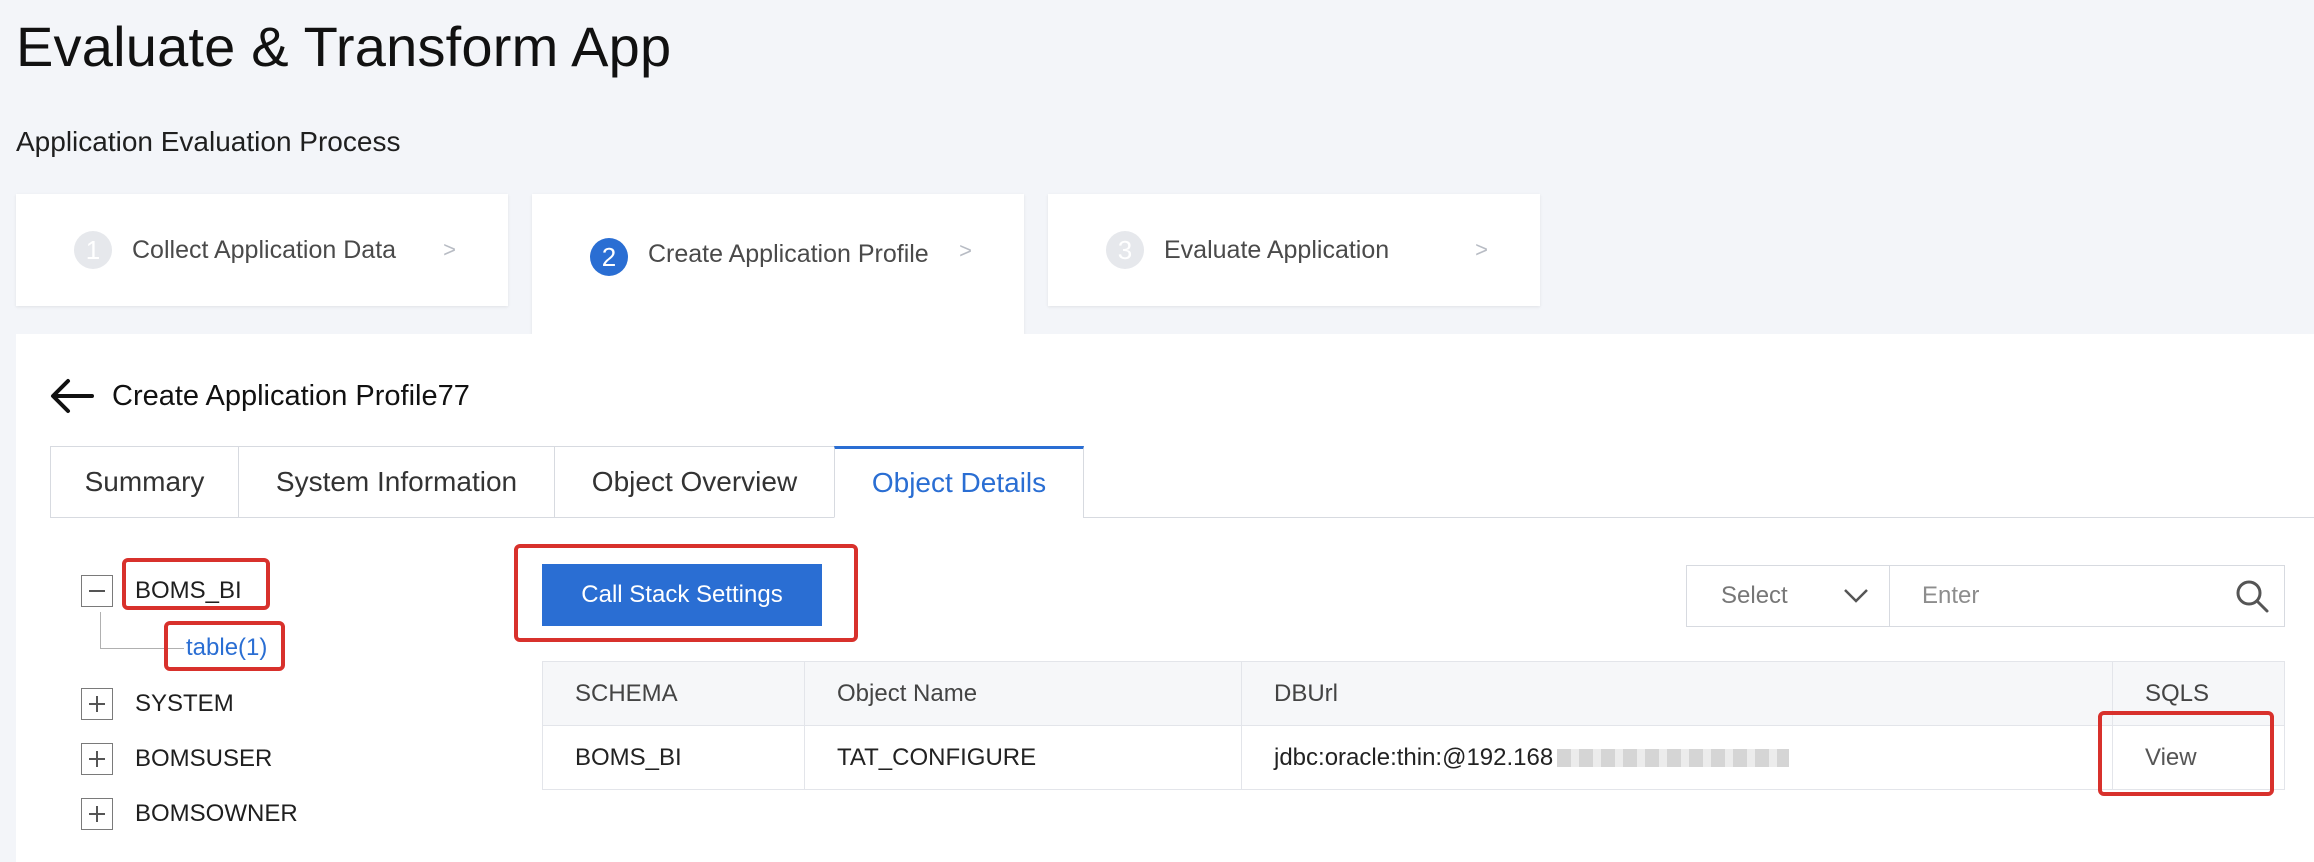  What do you see at coordinates (144, 482) in the screenshot?
I see `tab-summary: Summary` at bounding box center [144, 482].